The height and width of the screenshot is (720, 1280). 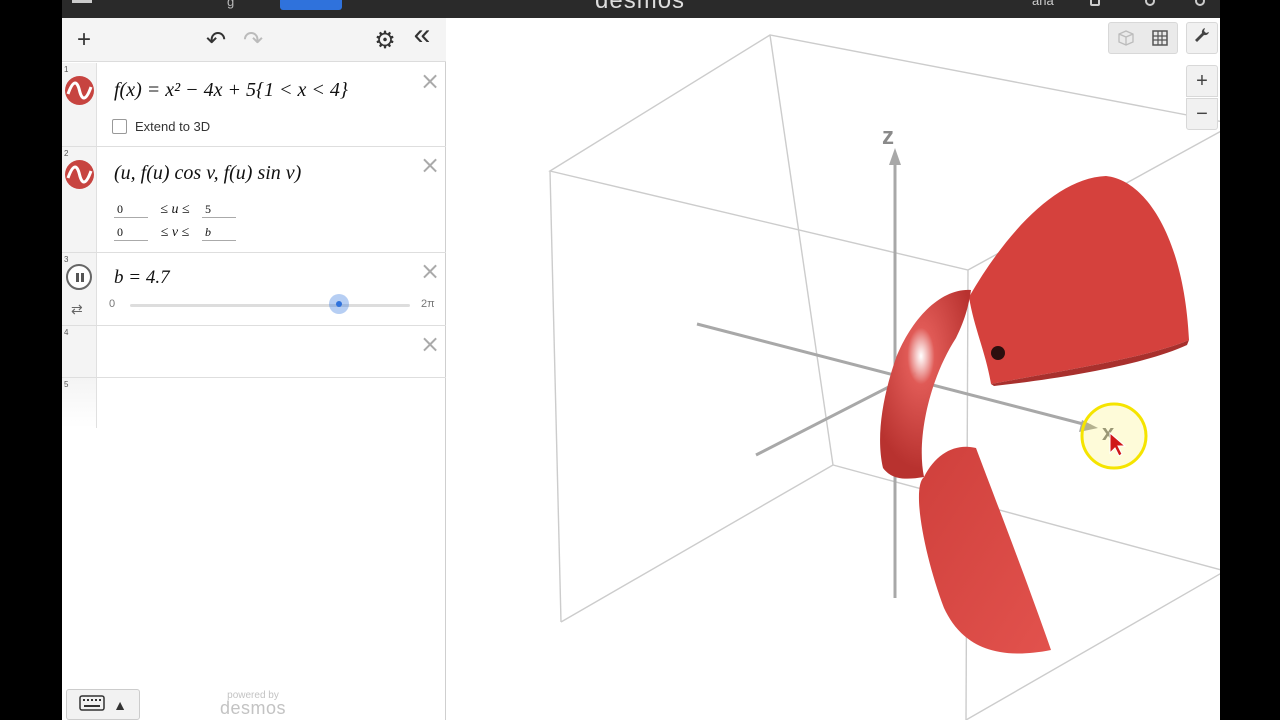 What do you see at coordinates (216, 40) in the screenshot?
I see `undo-button: ↶` at bounding box center [216, 40].